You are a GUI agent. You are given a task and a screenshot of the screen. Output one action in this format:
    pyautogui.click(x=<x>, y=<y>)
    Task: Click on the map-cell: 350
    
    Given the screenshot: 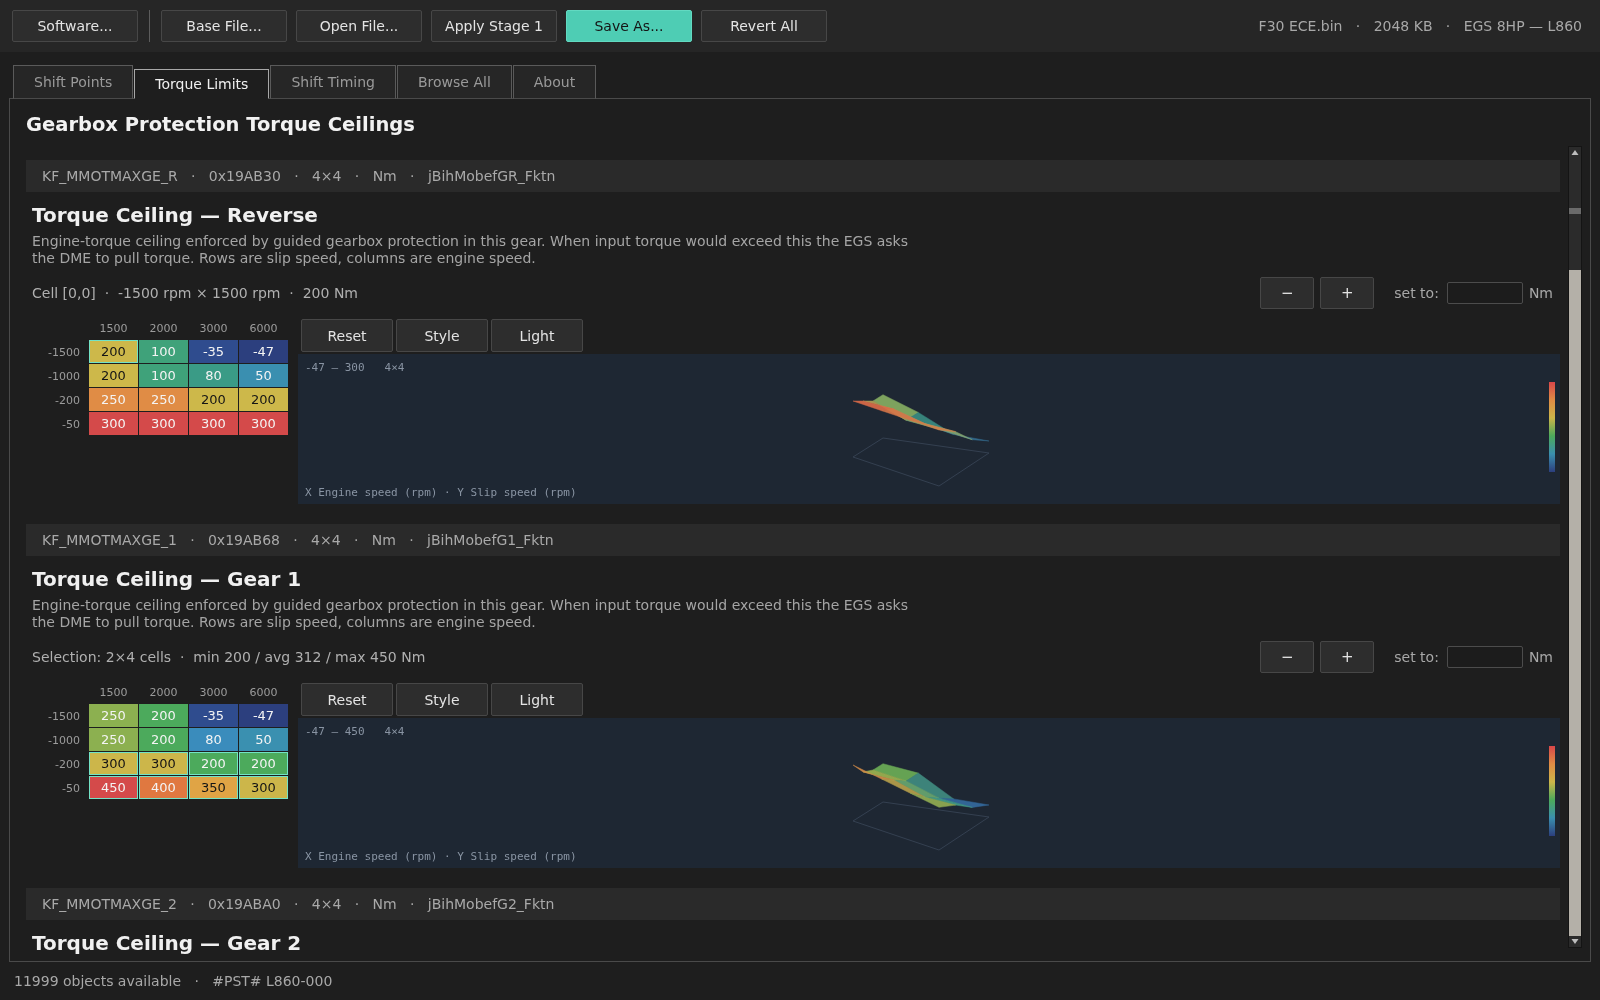 What is the action you would take?
    pyautogui.click(x=213, y=788)
    